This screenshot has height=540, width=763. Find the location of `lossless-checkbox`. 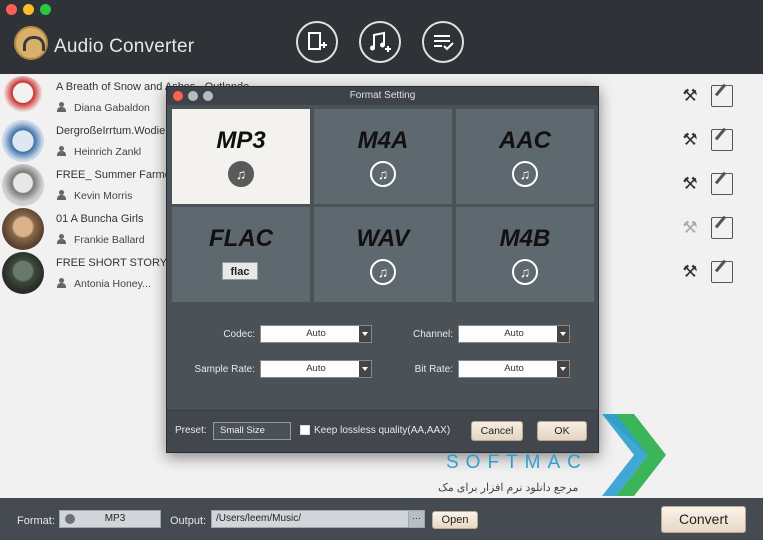

lossless-checkbox is located at coordinates (305, 430).